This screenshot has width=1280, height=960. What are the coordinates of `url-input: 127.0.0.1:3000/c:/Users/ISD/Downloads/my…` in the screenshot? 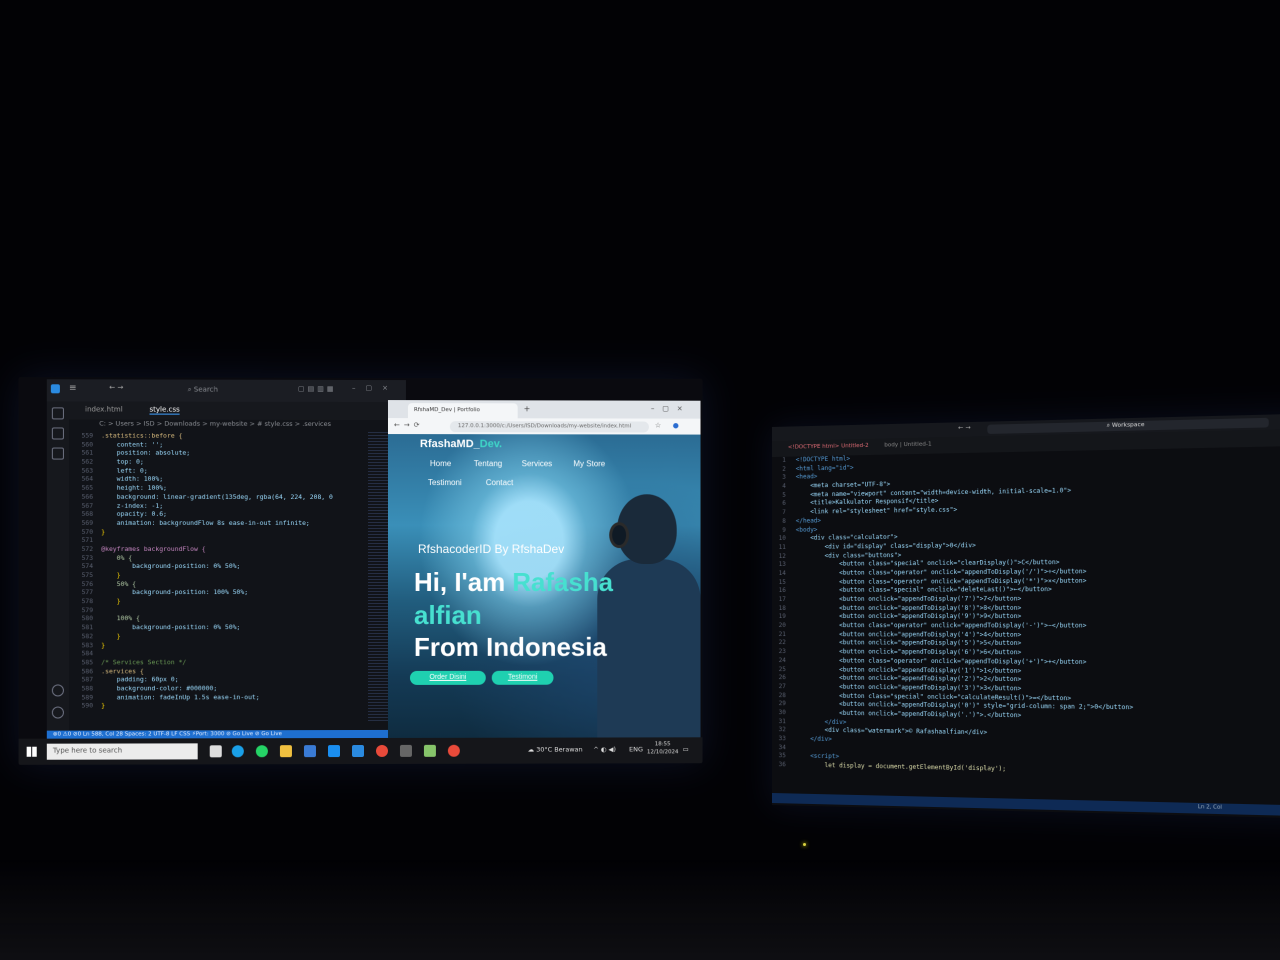 It's located at (549, 426).